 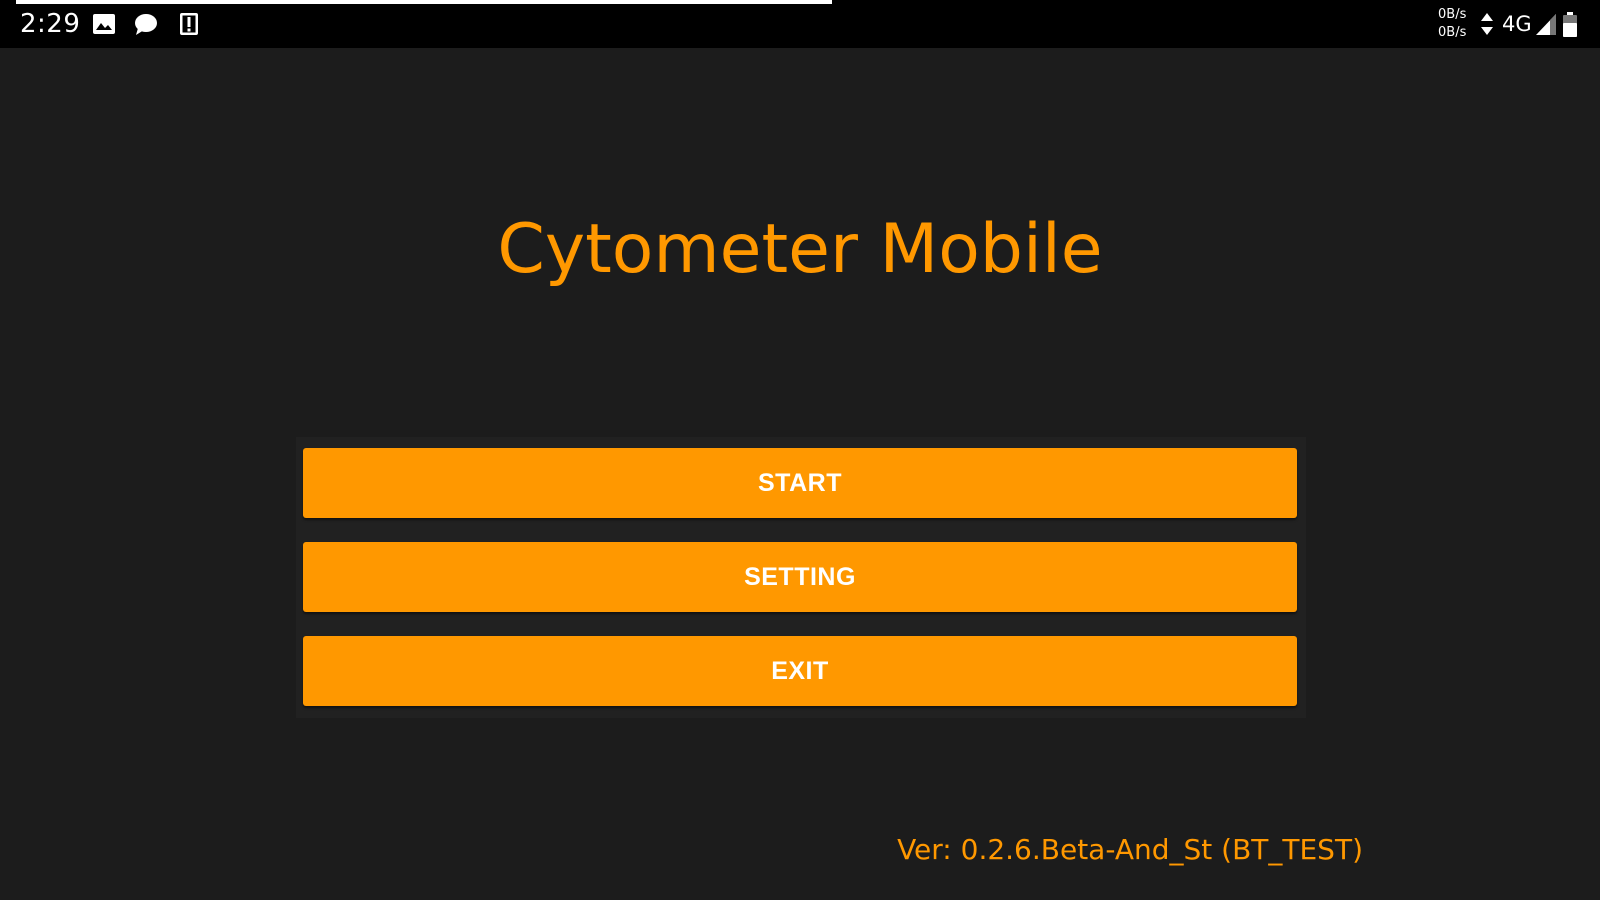 I want to click on signal-icon, so click(x=1546, y=24).